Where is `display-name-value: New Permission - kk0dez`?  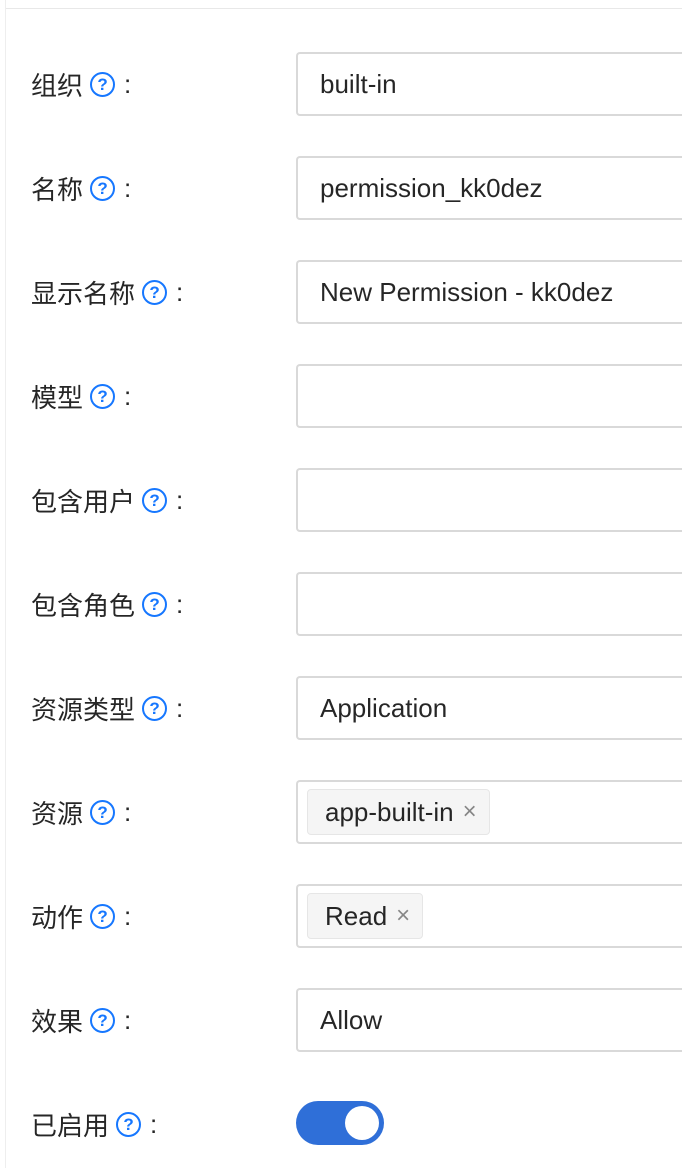
display-name-value: New Permission - kk0dez is located at coordinates (467, 291).